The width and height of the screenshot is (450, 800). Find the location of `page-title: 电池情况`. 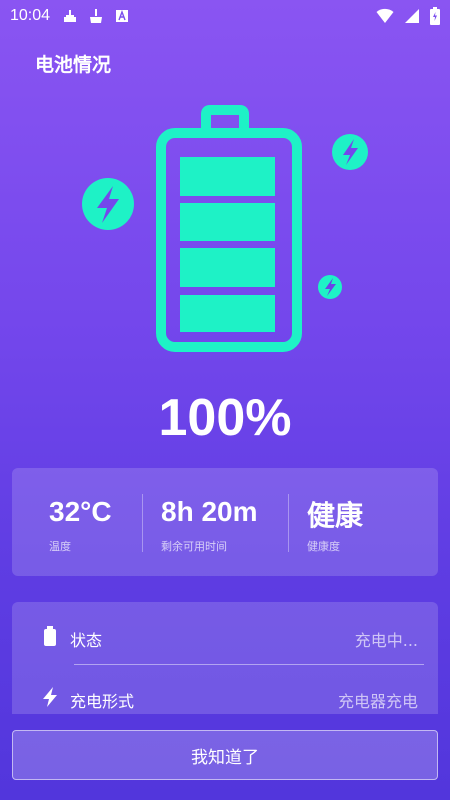

page-title: 电池情况 is located at coordinates (73, 65).